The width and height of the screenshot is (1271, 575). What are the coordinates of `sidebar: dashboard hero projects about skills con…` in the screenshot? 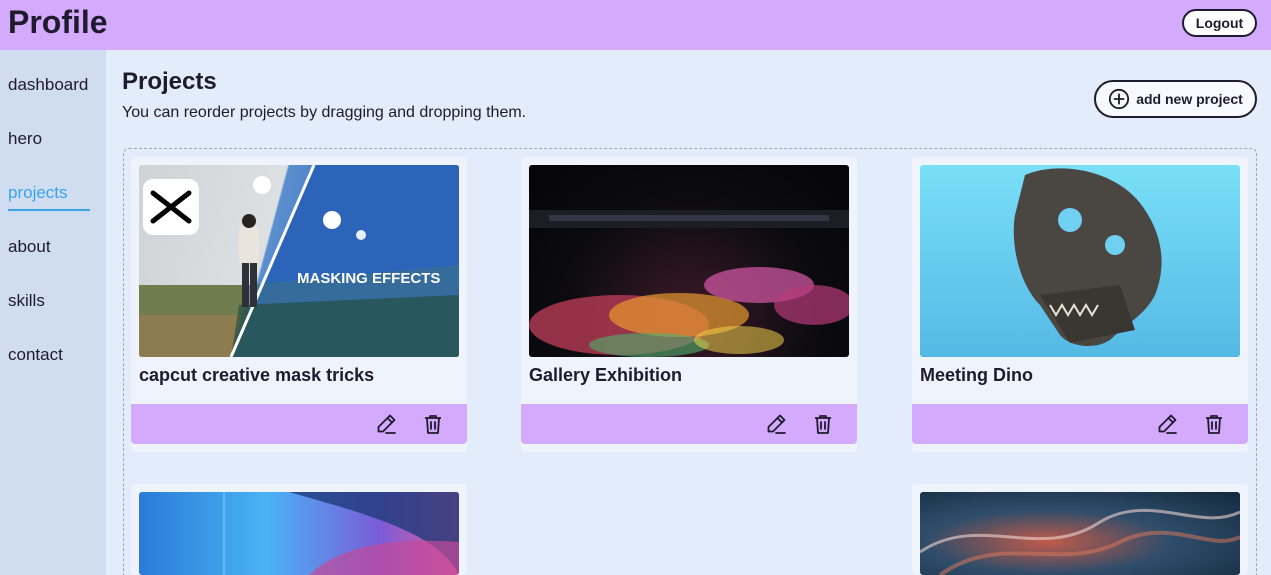 It's located at (53, 312).